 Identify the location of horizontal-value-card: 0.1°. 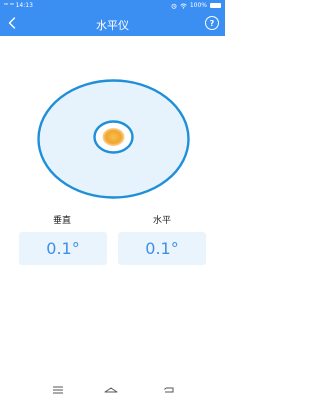
(162, 248).